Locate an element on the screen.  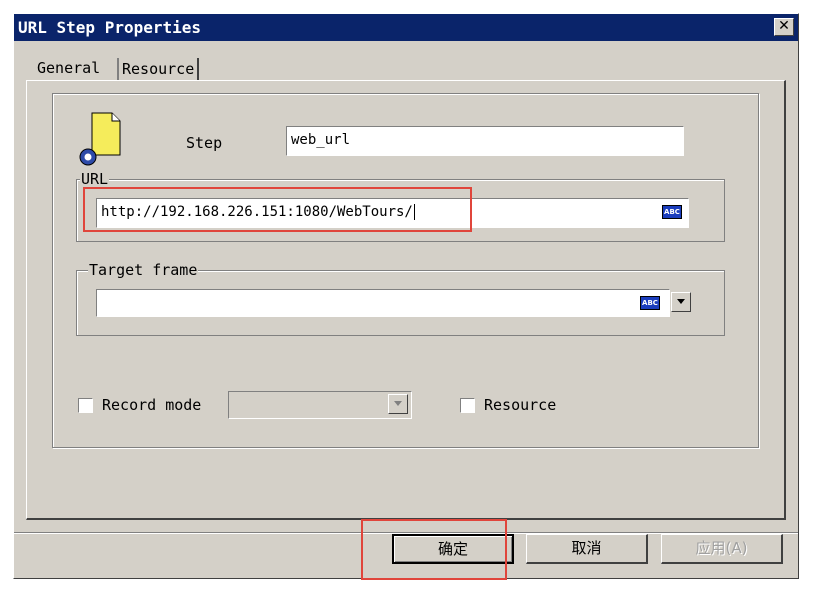
close-icon: ✕ is located at coordinates (784, 26).